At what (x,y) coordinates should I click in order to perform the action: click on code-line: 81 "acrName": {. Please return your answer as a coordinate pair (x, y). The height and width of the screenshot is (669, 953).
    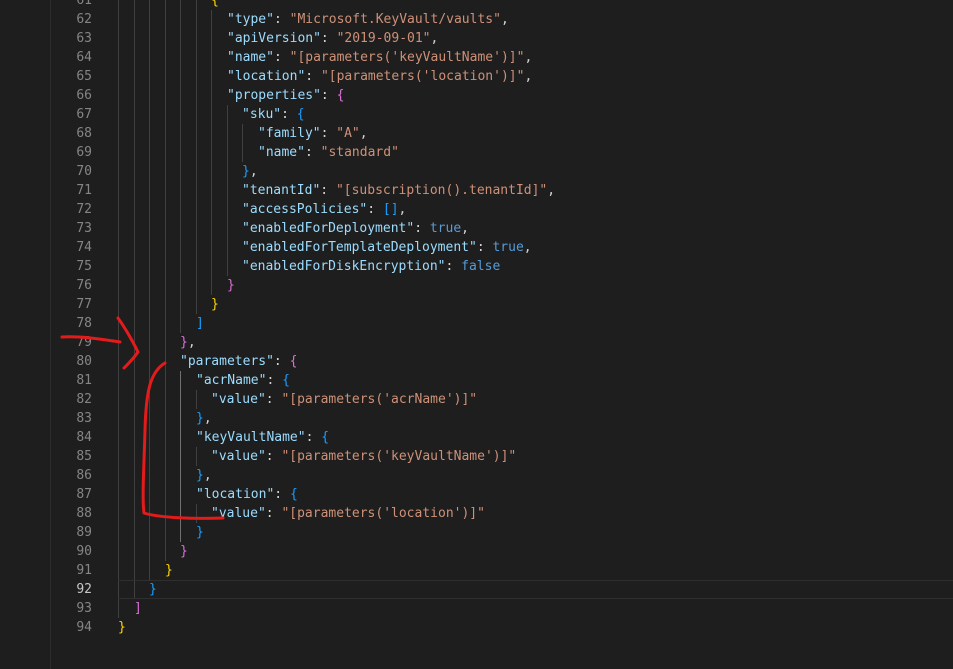
    Looking at the image, I should click on (476, 380).